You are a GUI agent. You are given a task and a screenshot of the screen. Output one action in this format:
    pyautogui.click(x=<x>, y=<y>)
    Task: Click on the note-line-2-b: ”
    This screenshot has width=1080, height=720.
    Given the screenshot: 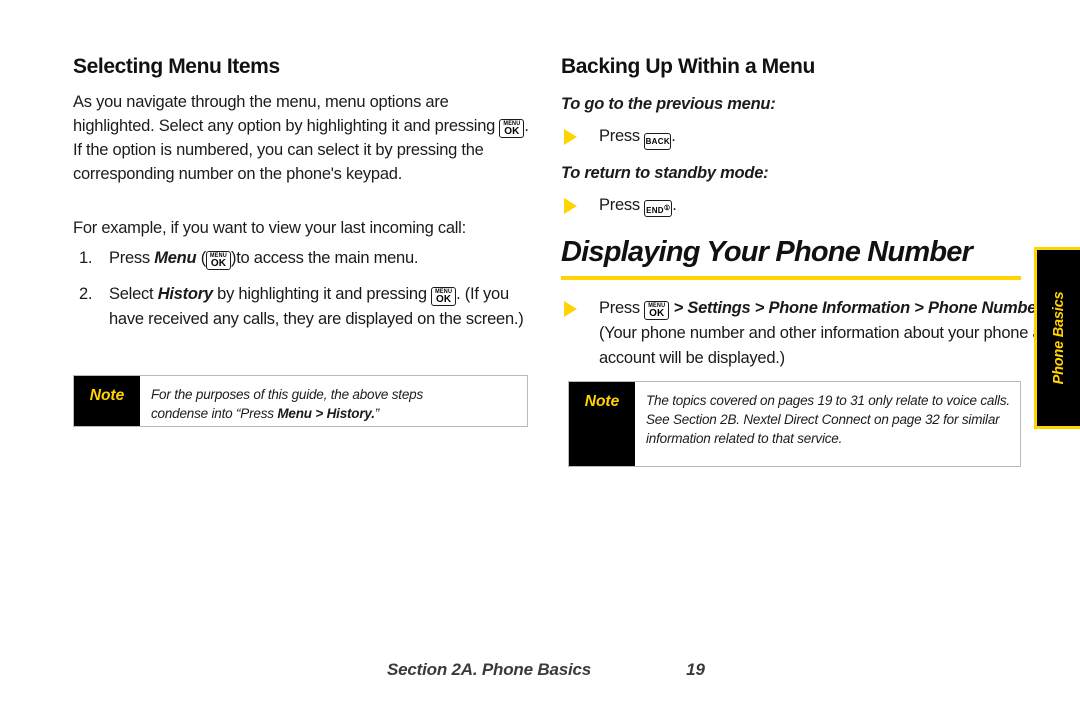 What is the action you would take?
    pyautogui.click(x=377, y=413)
    